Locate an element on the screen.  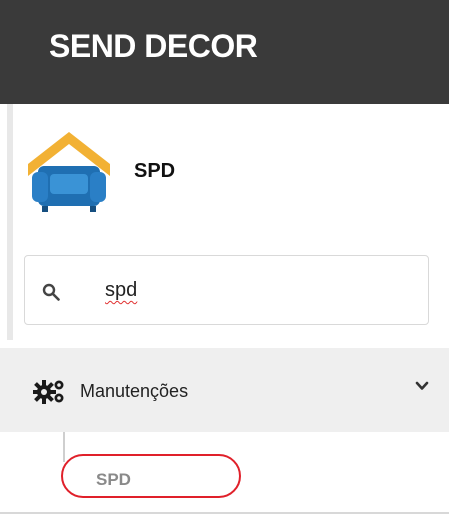
highlight-annotation is located at coordinates (151, 476).